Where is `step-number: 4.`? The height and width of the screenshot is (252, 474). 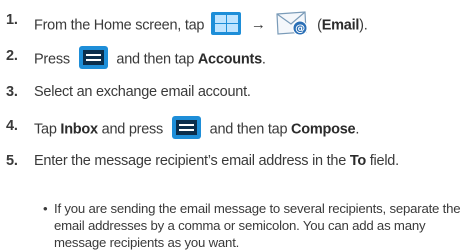
step-number: 4. is located at coordinates (12, 126).